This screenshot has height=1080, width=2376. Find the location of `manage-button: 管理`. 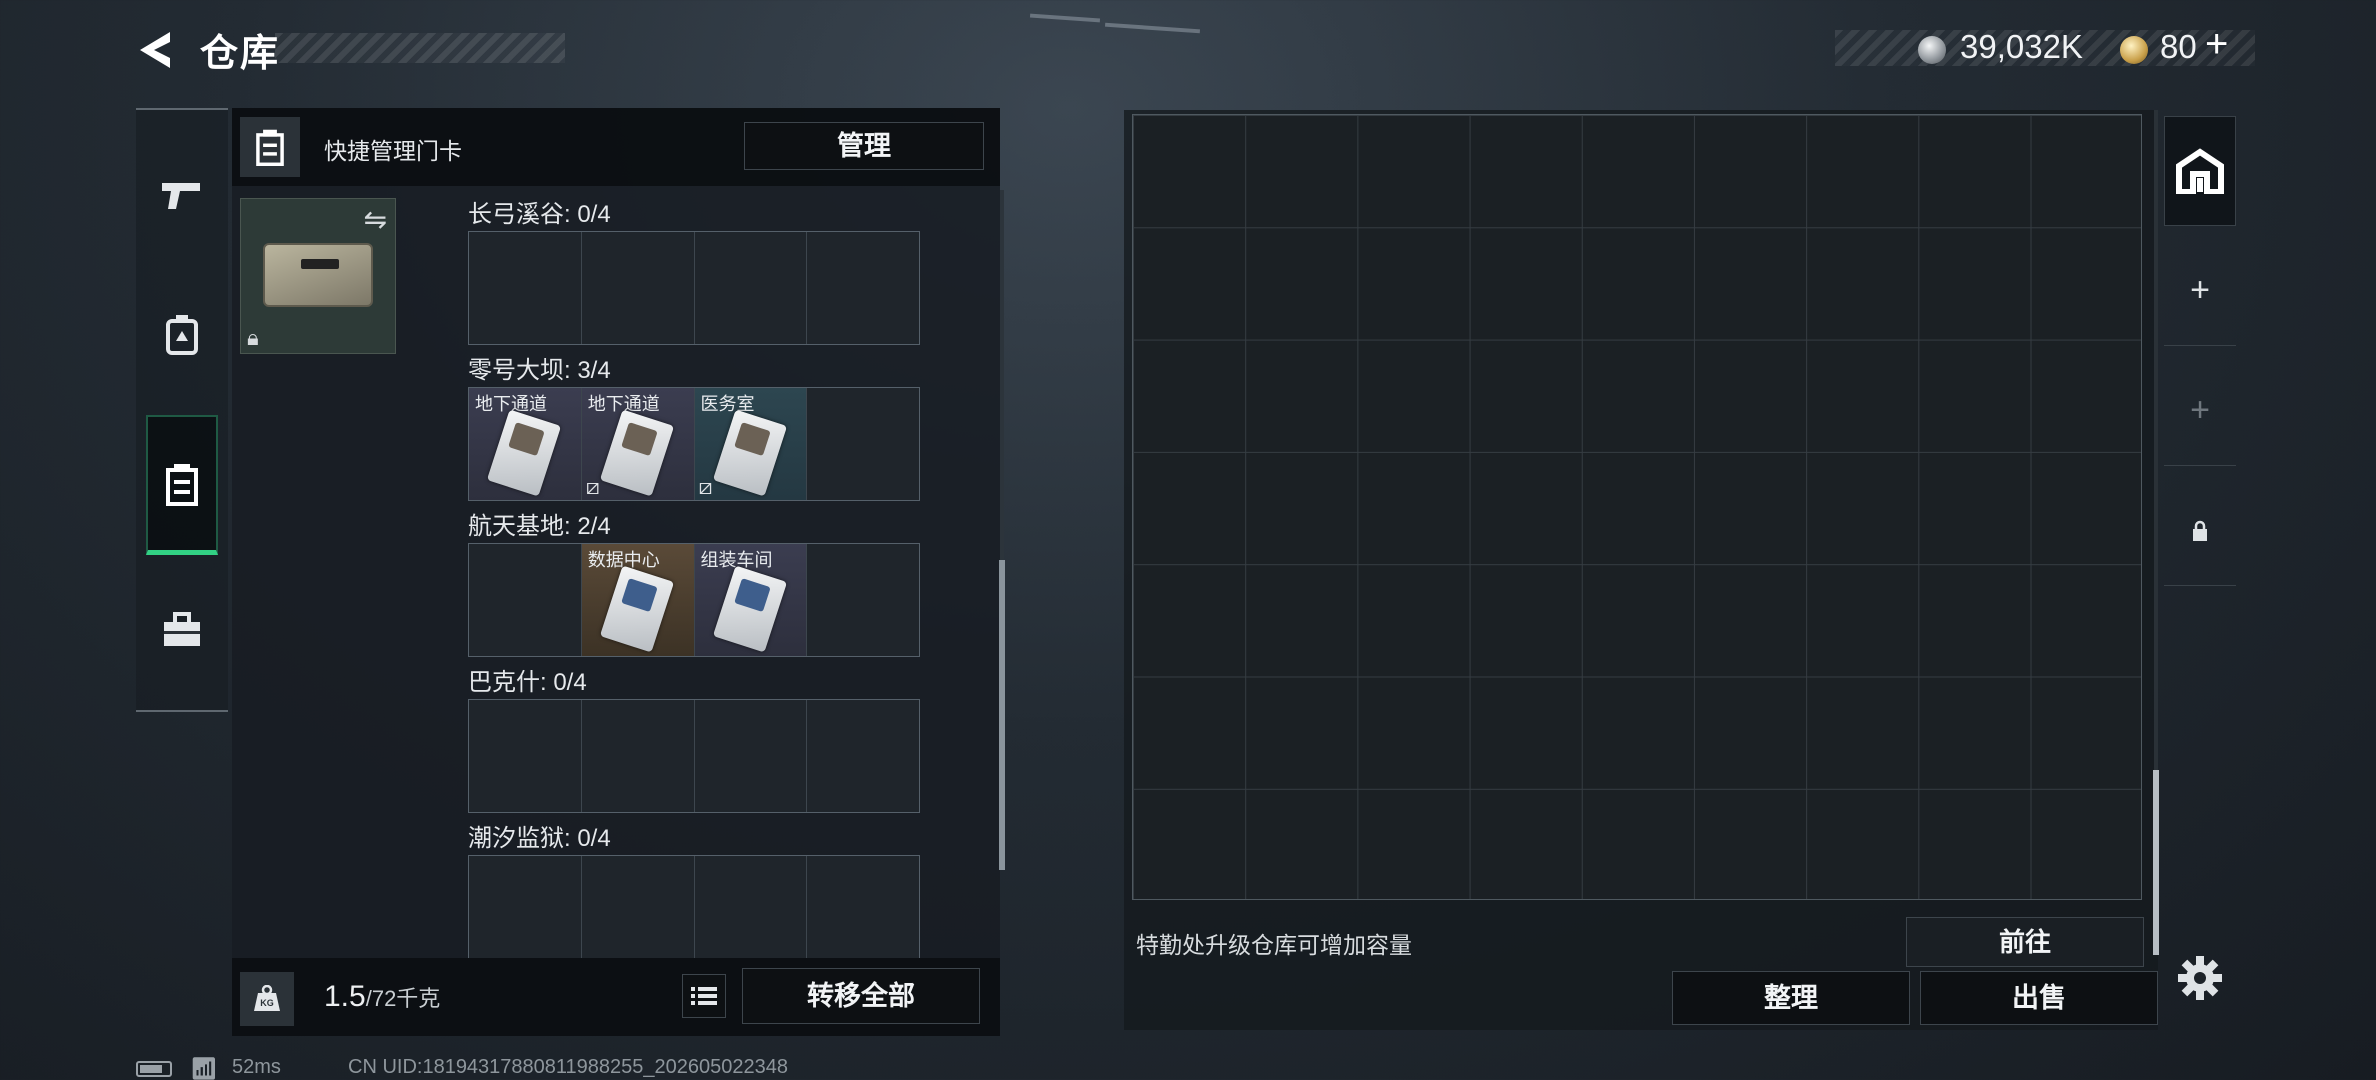

manage-button: 管理 is located at coordinates (864, 146).